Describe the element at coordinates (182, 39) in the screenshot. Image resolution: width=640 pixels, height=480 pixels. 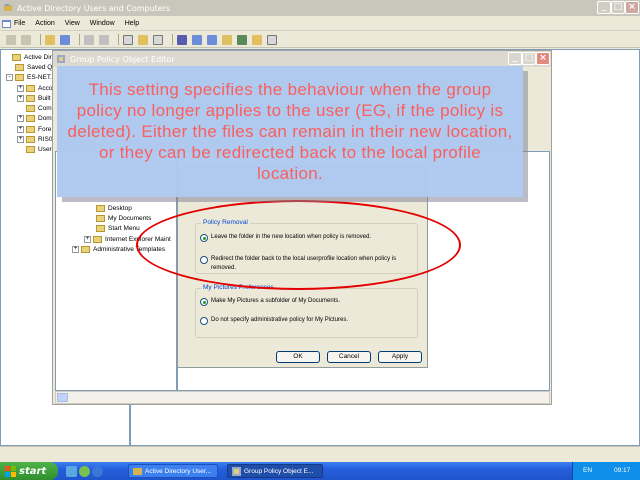
I see `help-icon` at that location.